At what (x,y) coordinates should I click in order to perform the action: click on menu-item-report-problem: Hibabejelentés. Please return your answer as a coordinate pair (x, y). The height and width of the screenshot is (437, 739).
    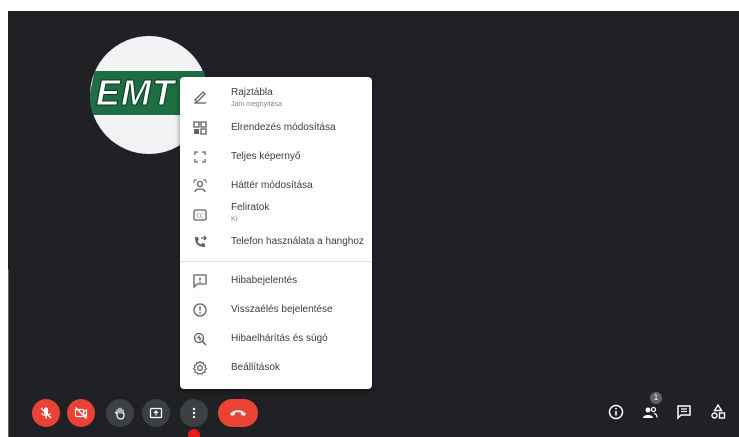
    Looking at the image, I should click on (276, 283).